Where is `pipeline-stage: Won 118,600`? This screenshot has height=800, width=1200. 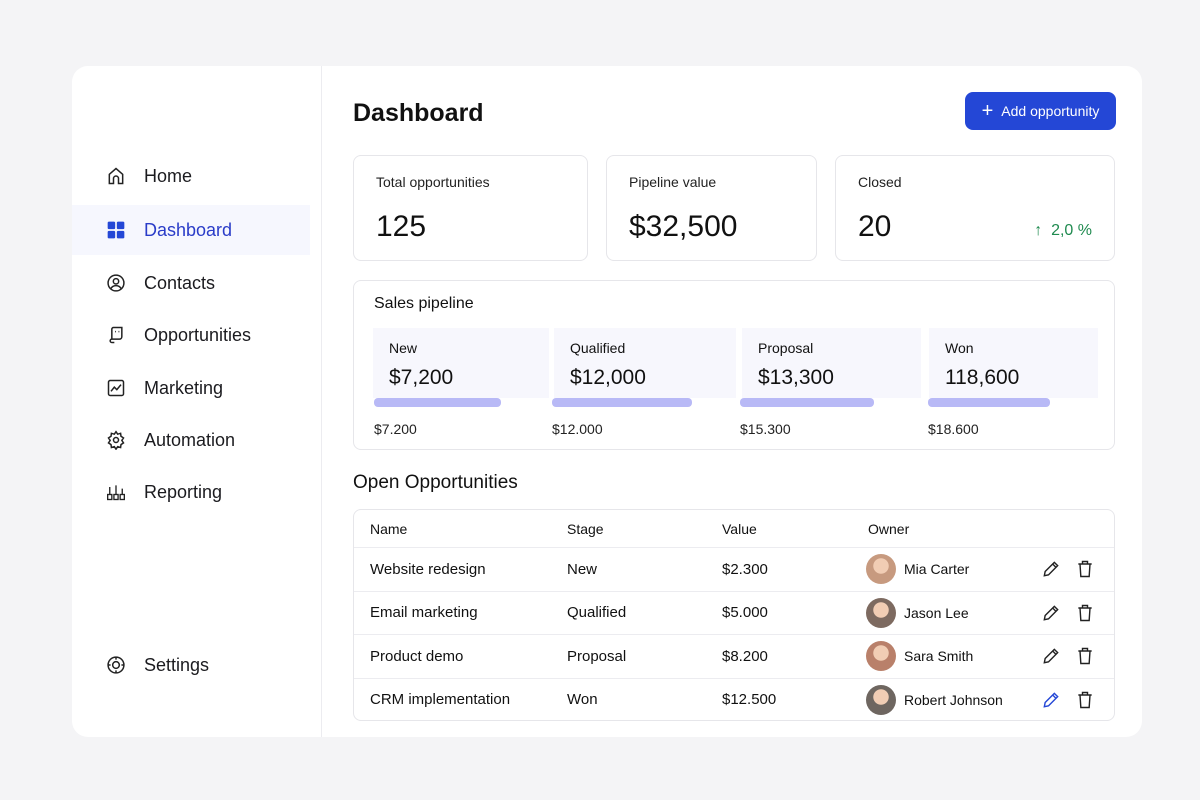 pipeline-stage: Won 118,600 is located at coordinates (1013, 363).